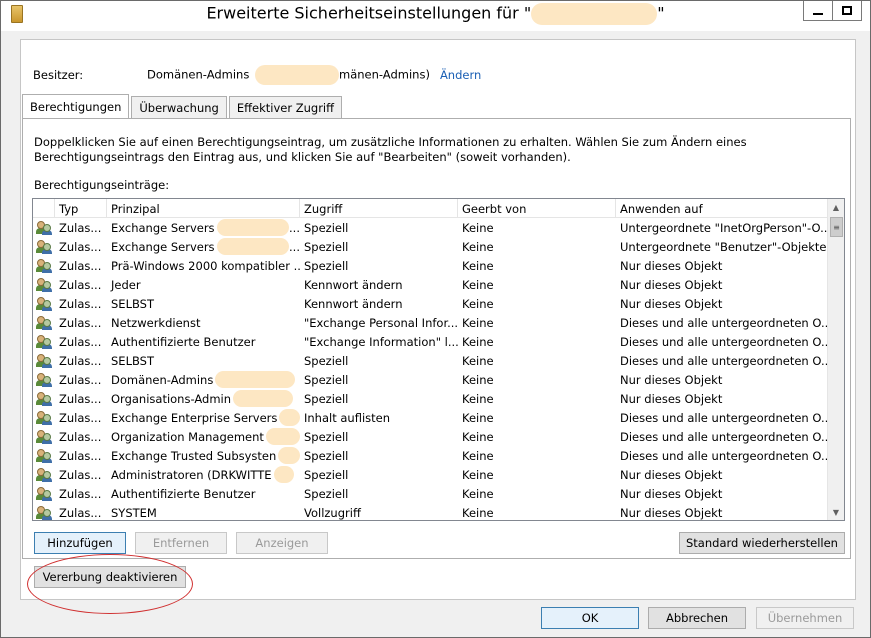 The width and height of the screenshot is (871, 638). I want to click on apply-button: Übernehmen, so click(805, 618).